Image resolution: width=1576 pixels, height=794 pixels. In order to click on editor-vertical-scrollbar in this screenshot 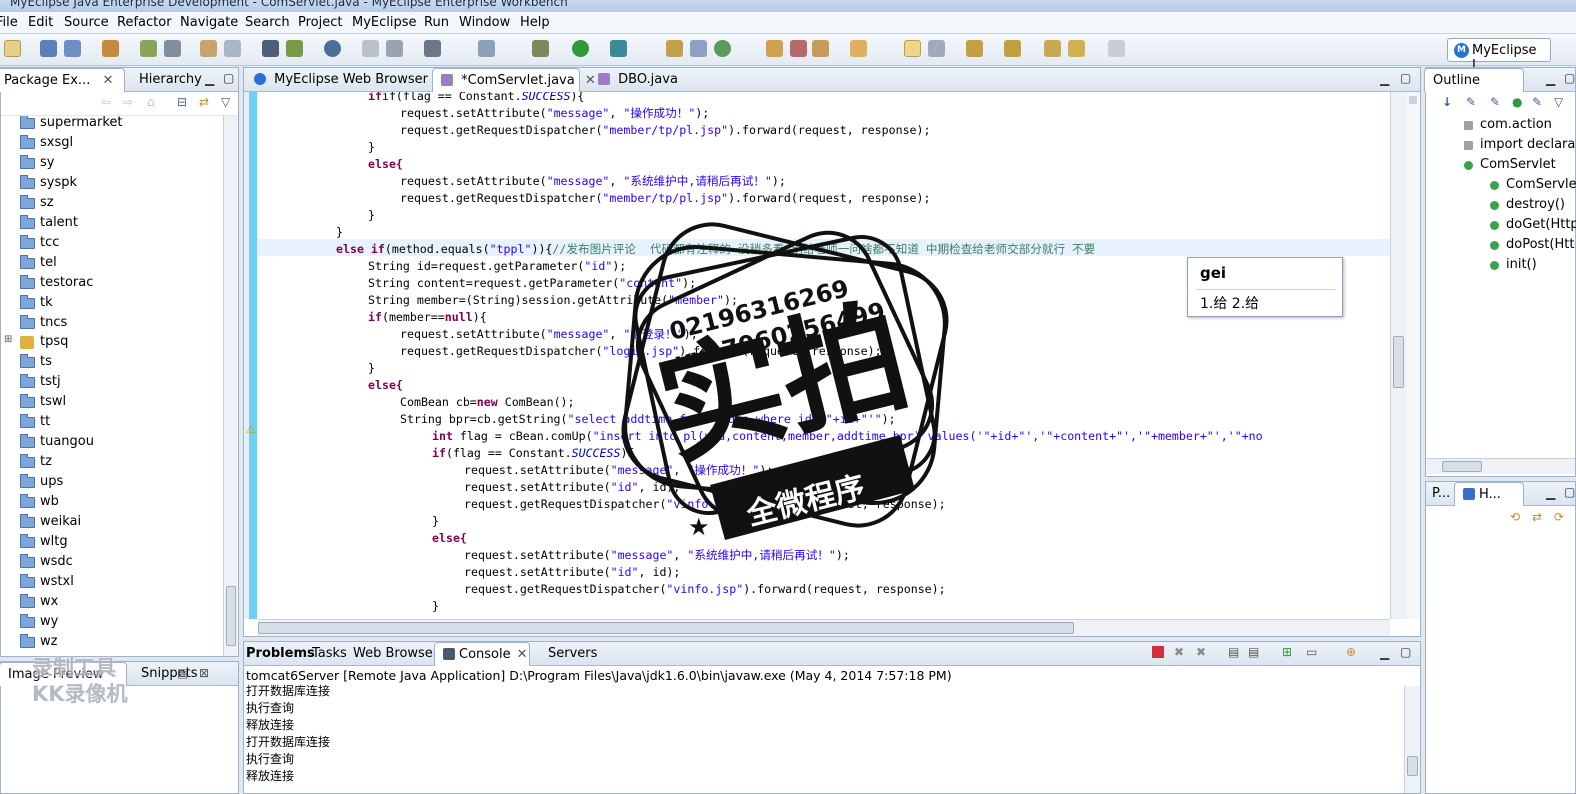, I will do `click(1398, 355)`.